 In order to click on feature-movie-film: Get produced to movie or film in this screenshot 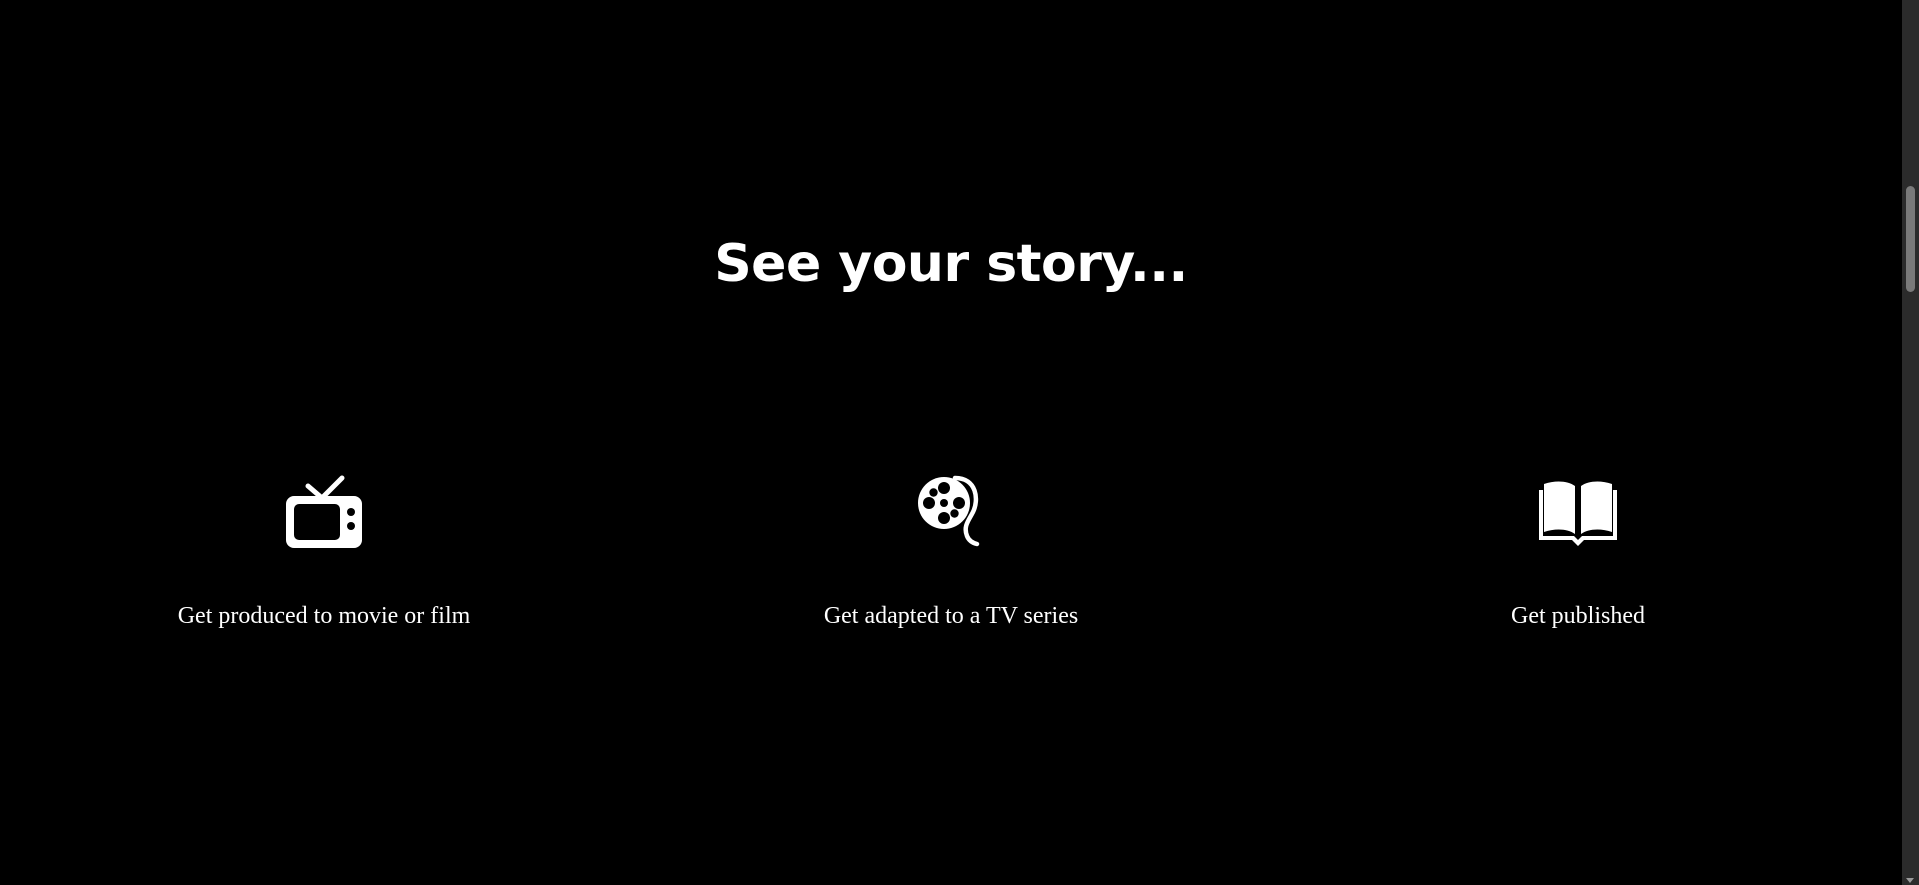, I will do `click(324, 545)`.